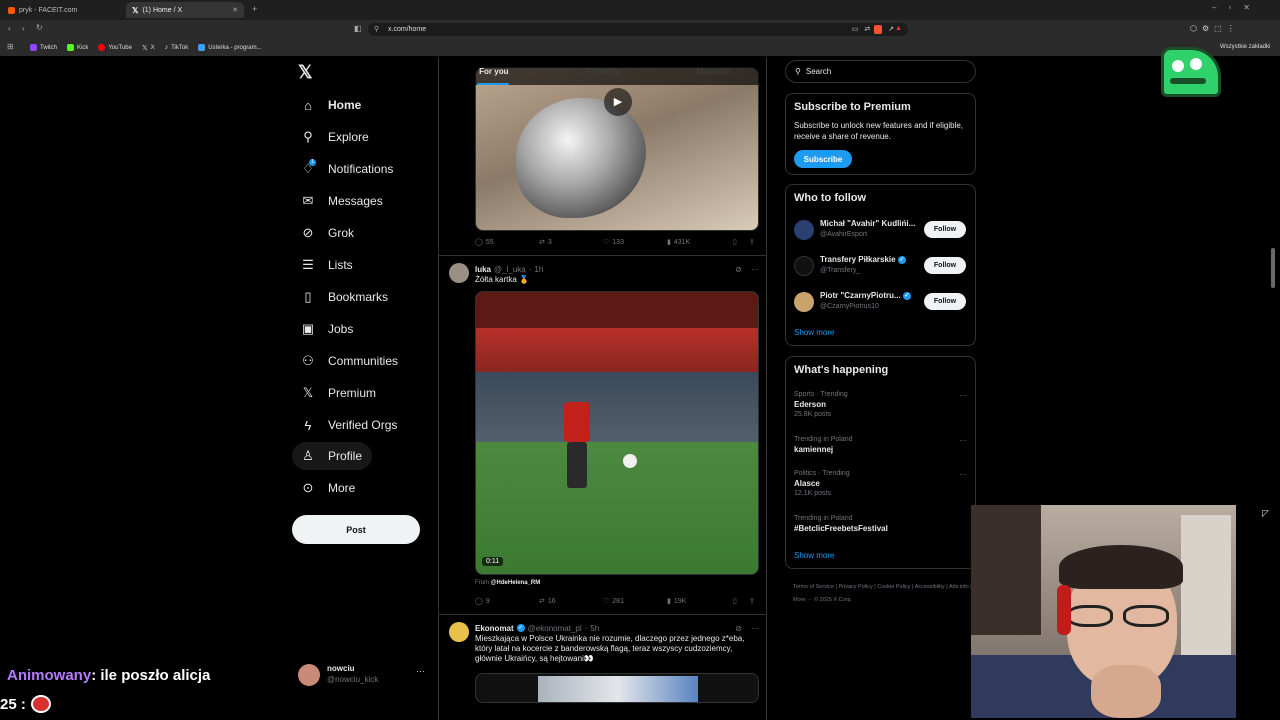 The height and width of the screenshot is (720, 1280). What do you see at coordinates (115, 47) in the screenshot?
I see `bookmark-youtube: YouTube` at bounding box center [115, 47].